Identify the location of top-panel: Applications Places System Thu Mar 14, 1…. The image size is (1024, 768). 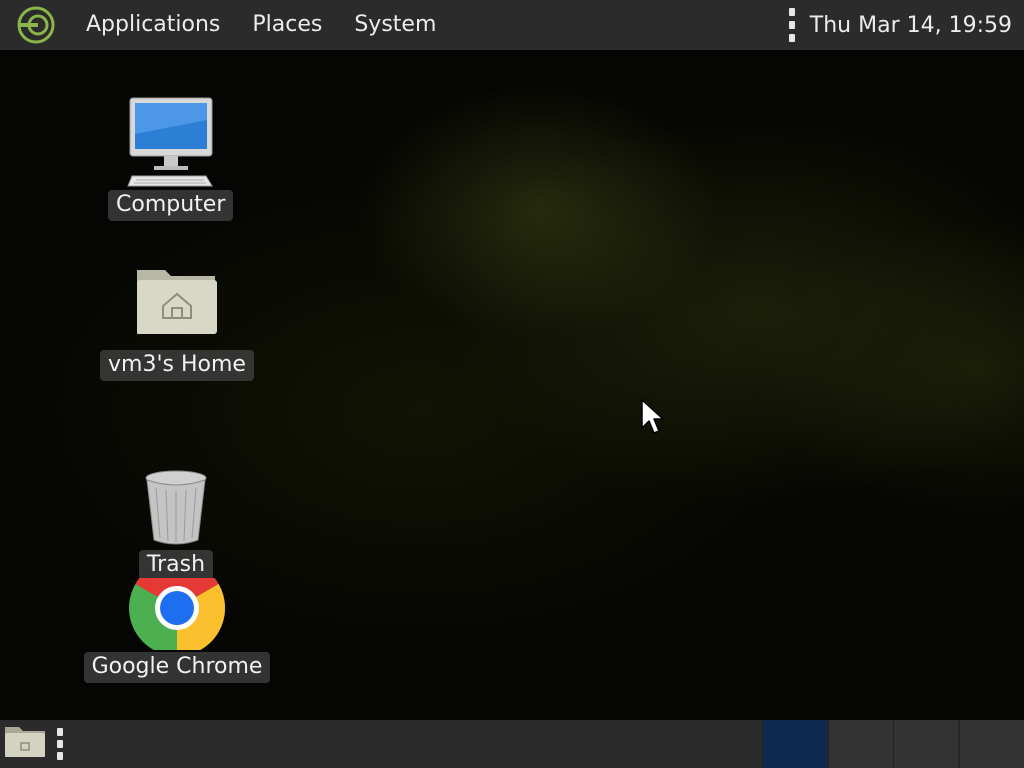
(512, 25).